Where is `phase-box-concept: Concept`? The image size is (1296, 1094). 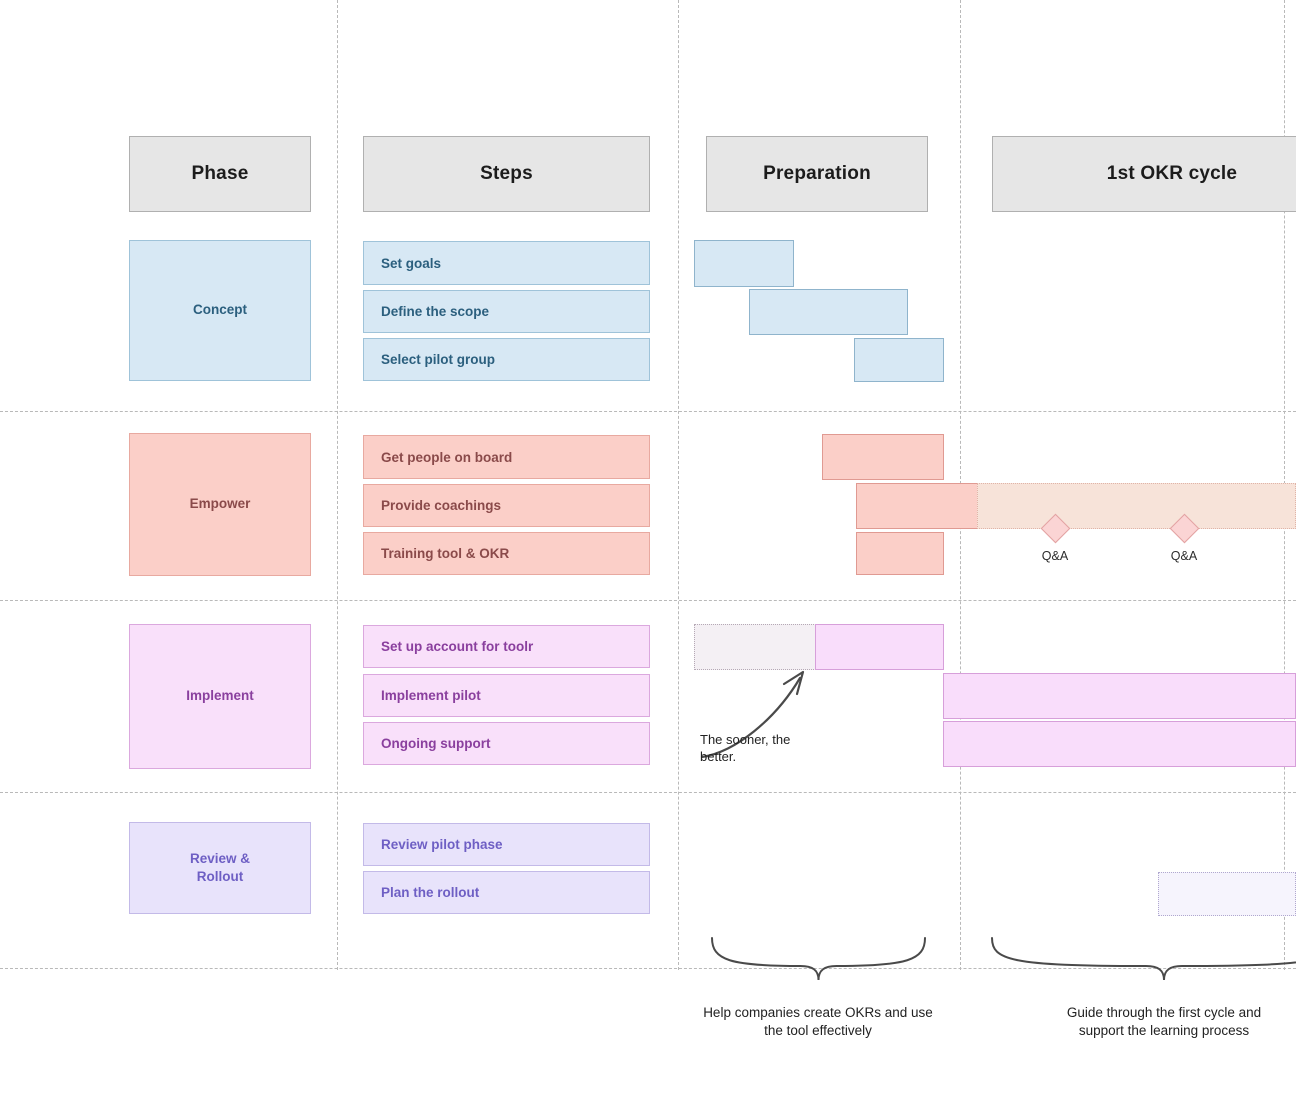 phase-box-concept: Concept is located at coordinates (220, 310).